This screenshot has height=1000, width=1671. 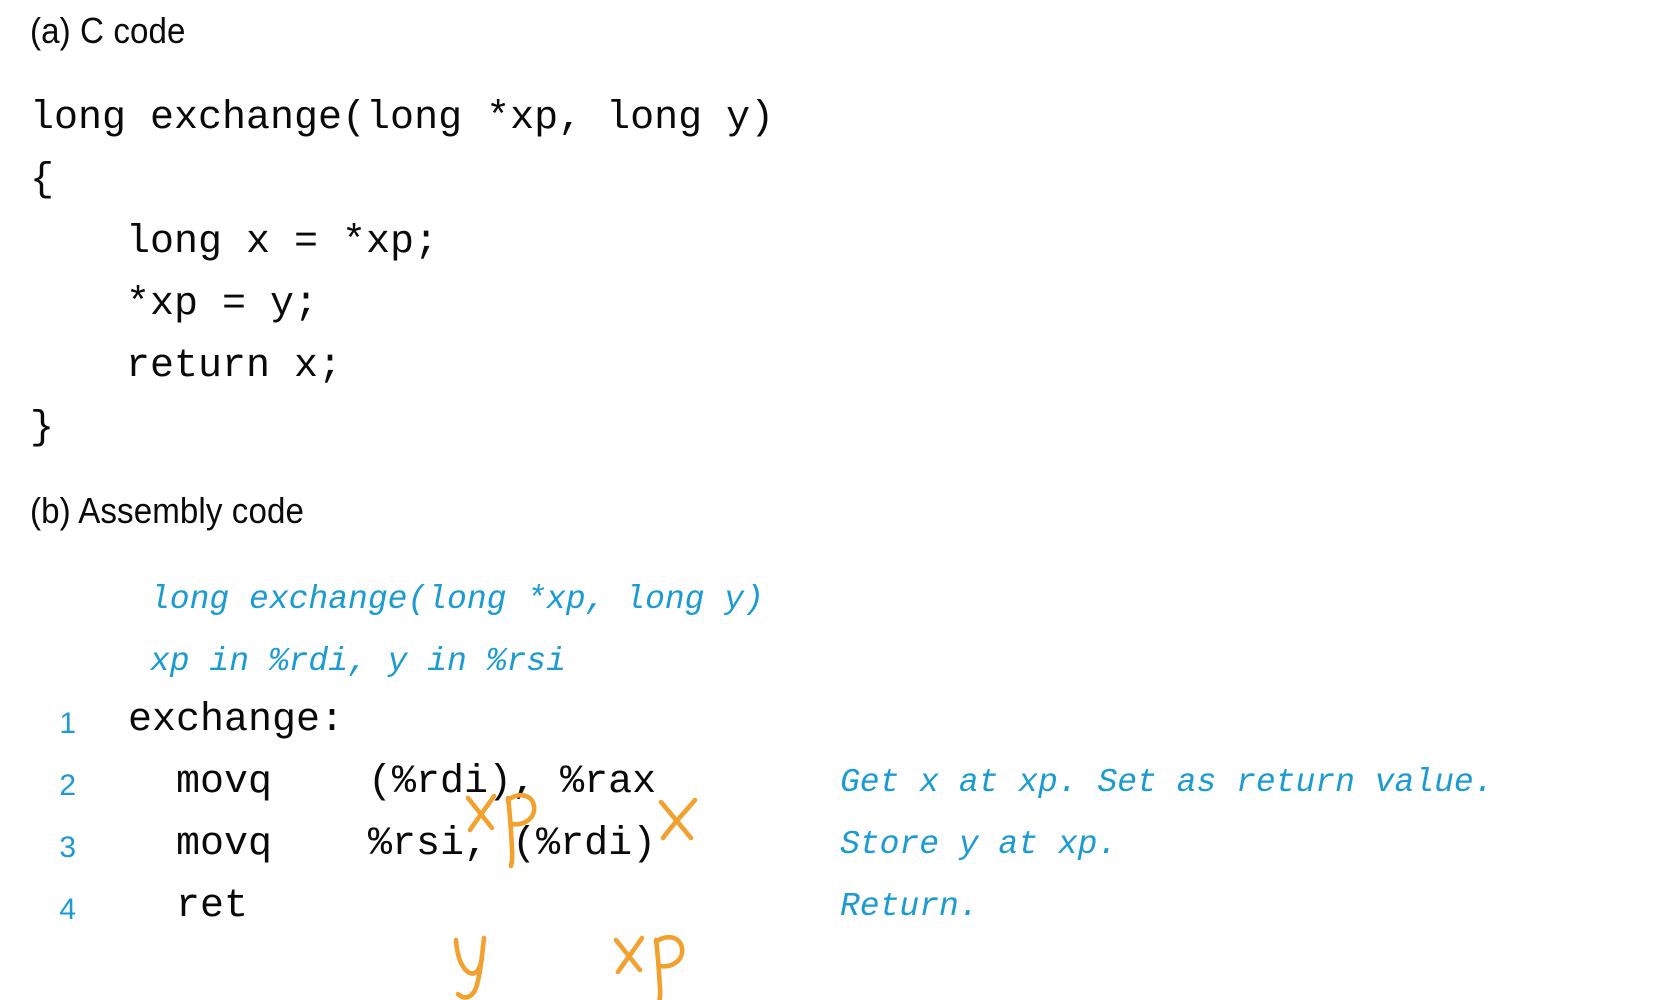 What do you see at coordinates (67, 723) in the screenshot?
I see `assembly-line-number-1: 1` at bounding box center [67, 723].